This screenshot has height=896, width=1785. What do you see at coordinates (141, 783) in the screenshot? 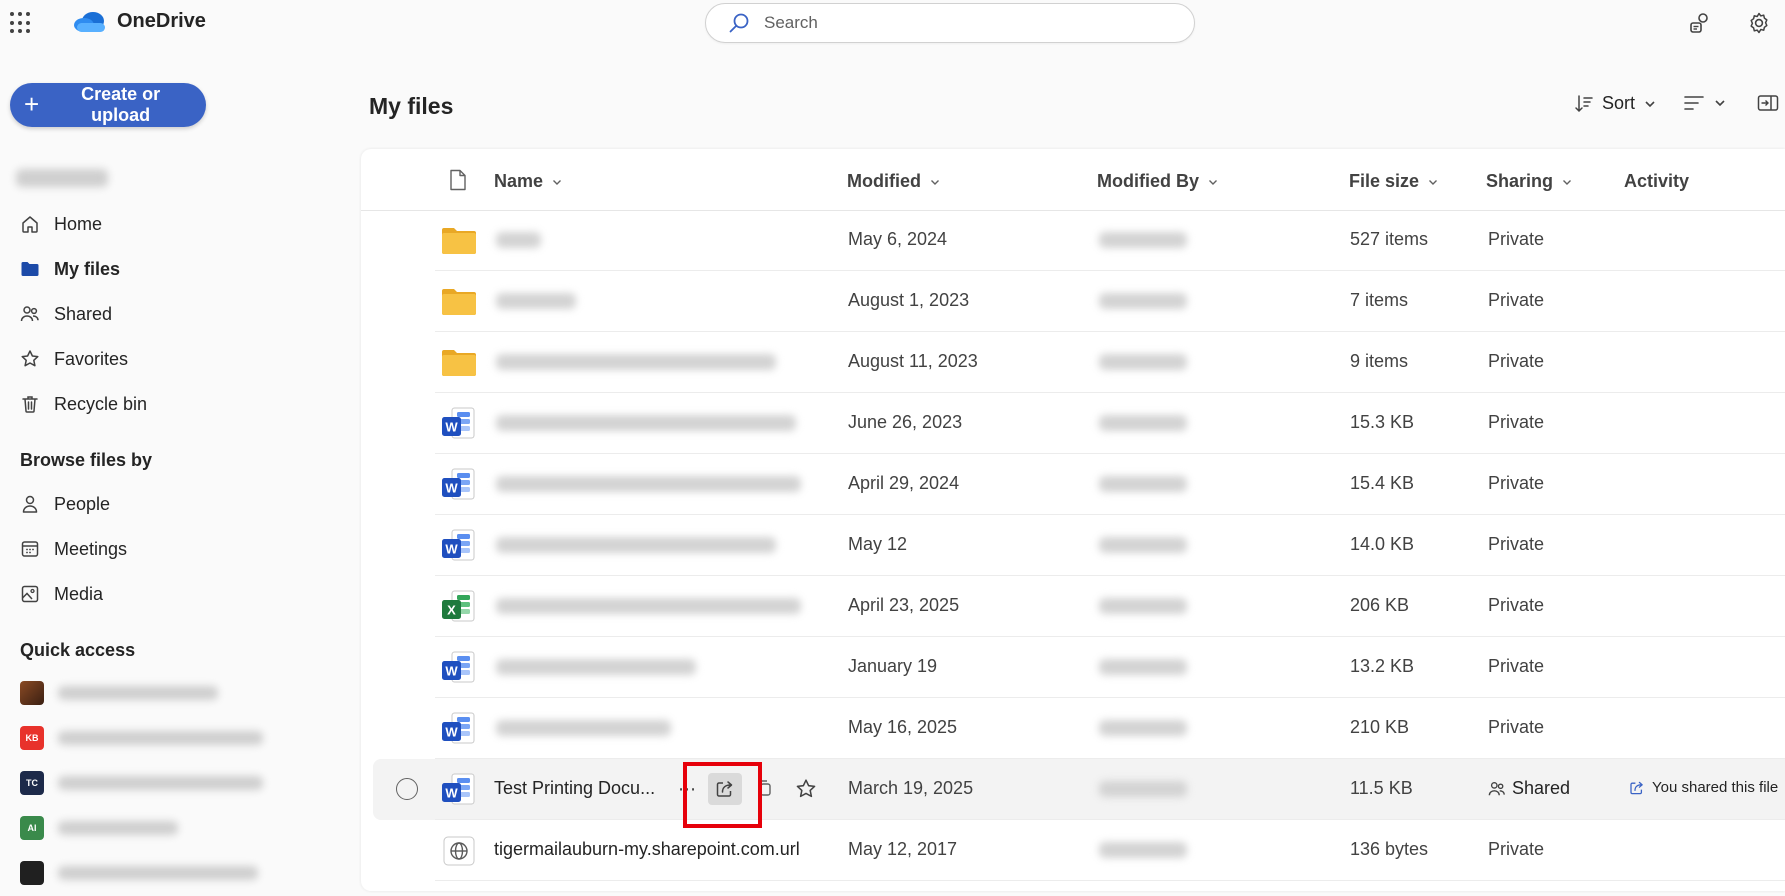
I see `quick-access-item: TC` at bounding box center [141, 783].